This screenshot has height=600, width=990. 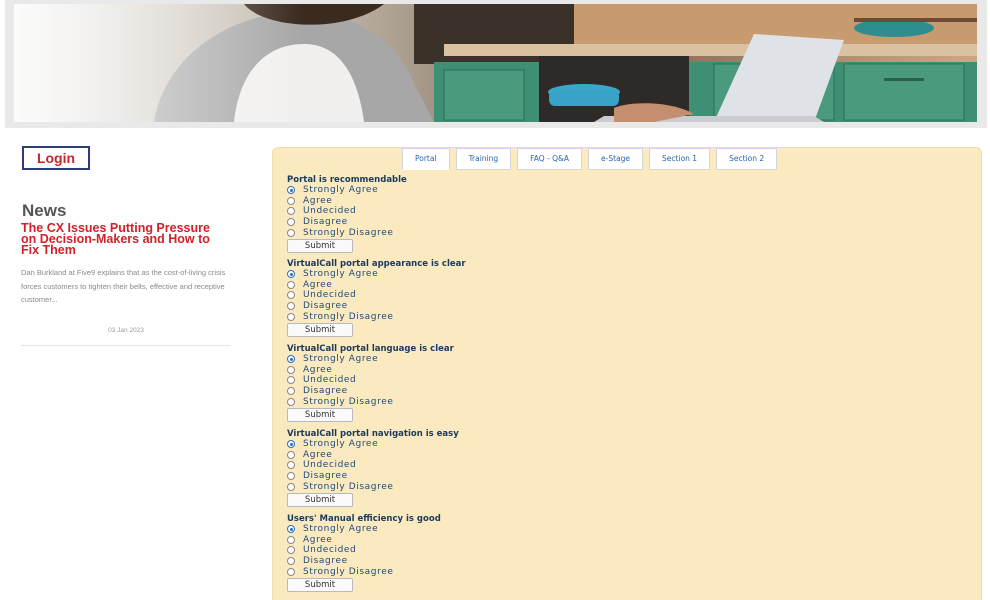 I want to click on news-article-date: 03 Jan 2023, so click(x=126, y=330).